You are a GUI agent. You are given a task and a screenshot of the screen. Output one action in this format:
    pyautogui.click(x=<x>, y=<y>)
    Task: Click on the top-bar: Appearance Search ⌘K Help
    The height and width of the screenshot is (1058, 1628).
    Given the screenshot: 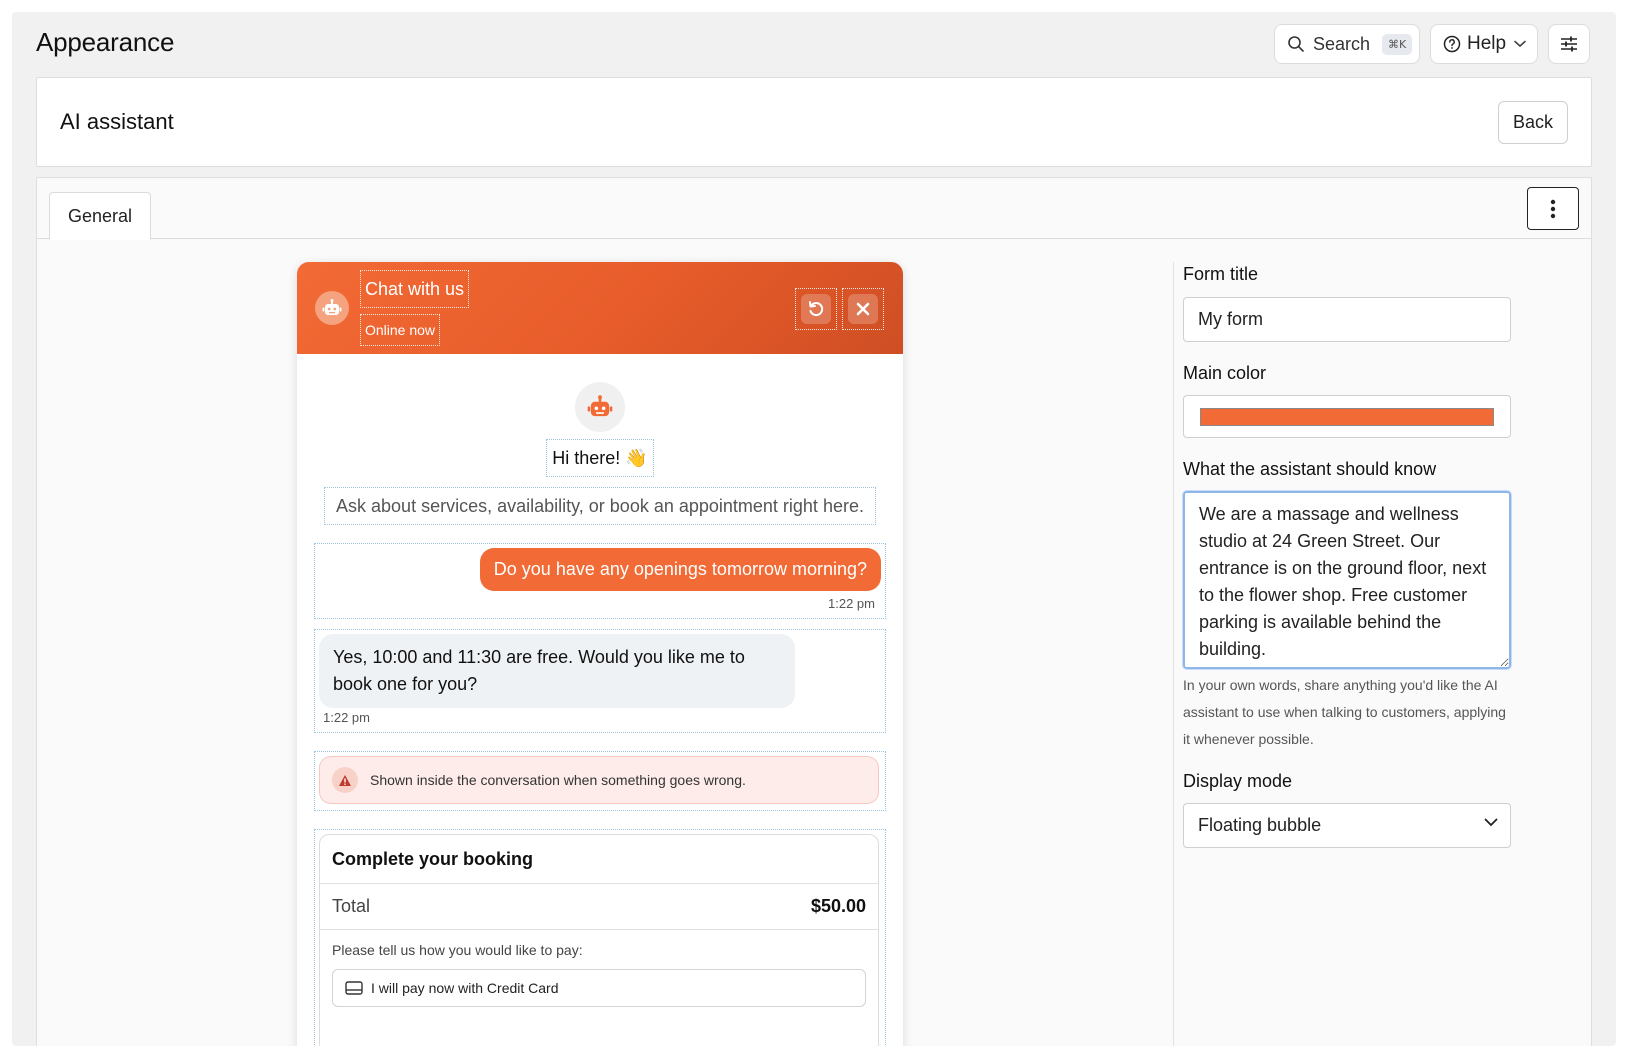 What is the action you would take?
    pyautogui.click(x=814, y=44)
    